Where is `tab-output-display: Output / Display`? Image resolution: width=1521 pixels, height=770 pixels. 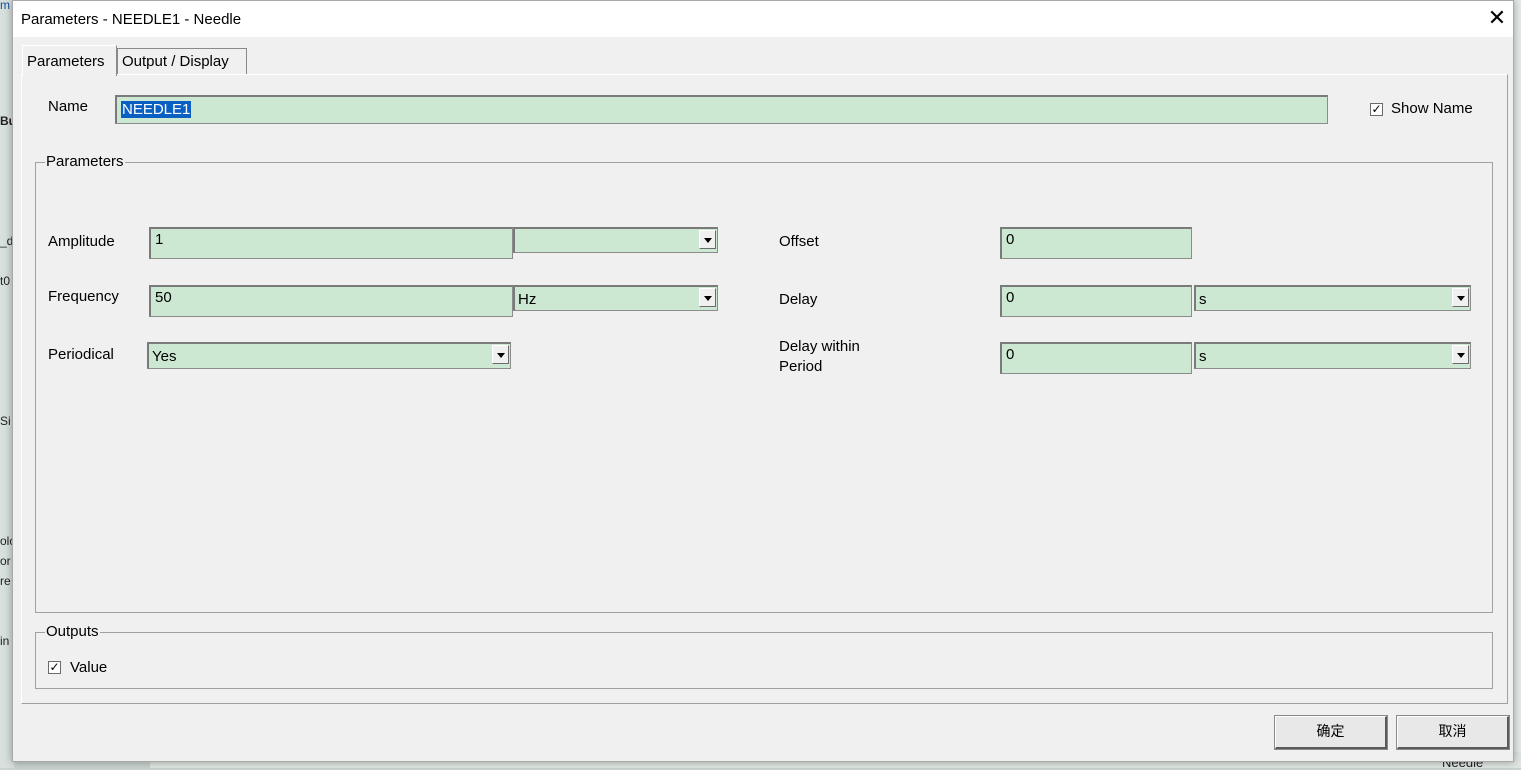 tab-output-display: Output / Display is located at coordinates (182, 61).